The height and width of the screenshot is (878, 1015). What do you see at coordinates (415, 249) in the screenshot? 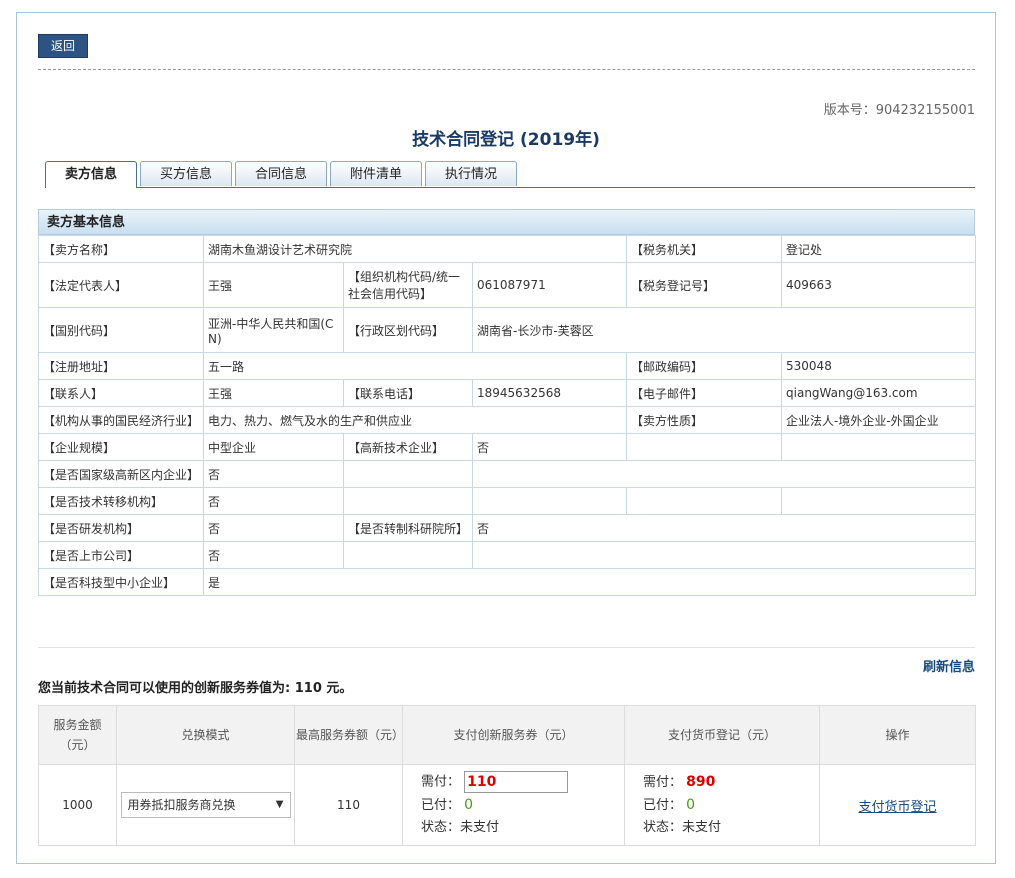
I see `seller-name-value: 湖南木鱼湖设计艺术研究院` at bounding box center [415, 249].